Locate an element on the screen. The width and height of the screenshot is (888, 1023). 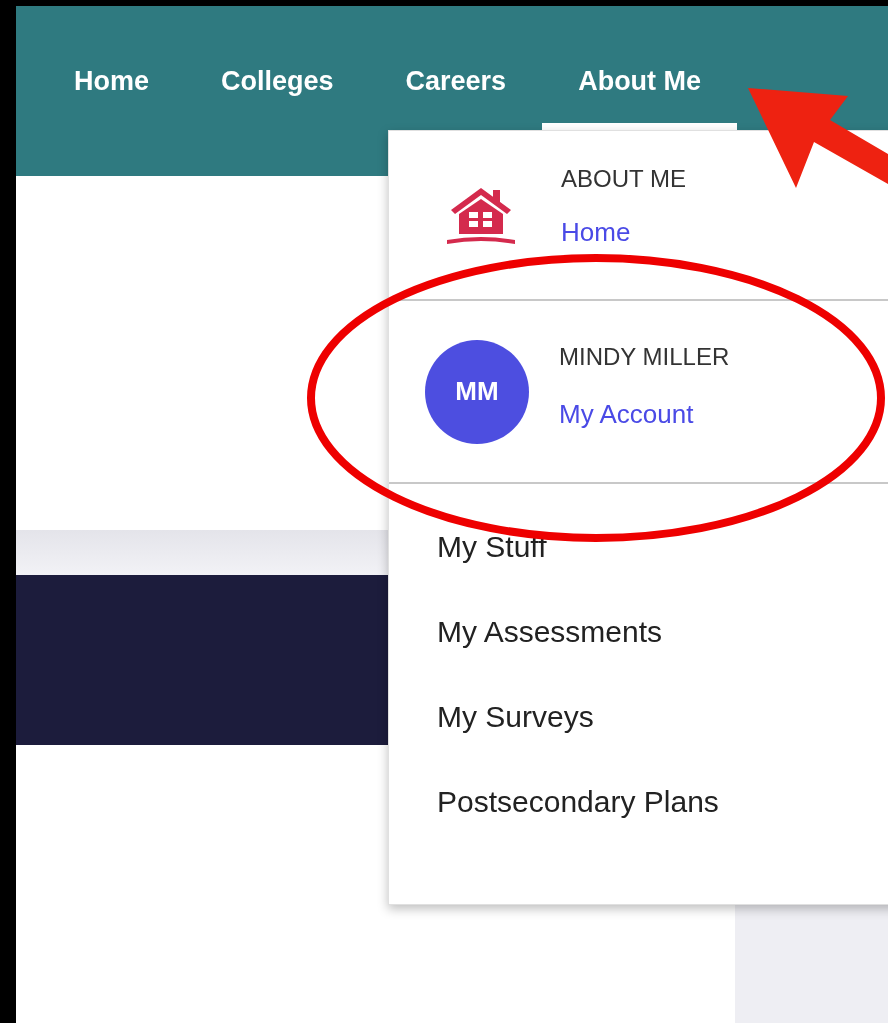
menu-item: Postsecondary Plans is located at coordinates (662, 802).